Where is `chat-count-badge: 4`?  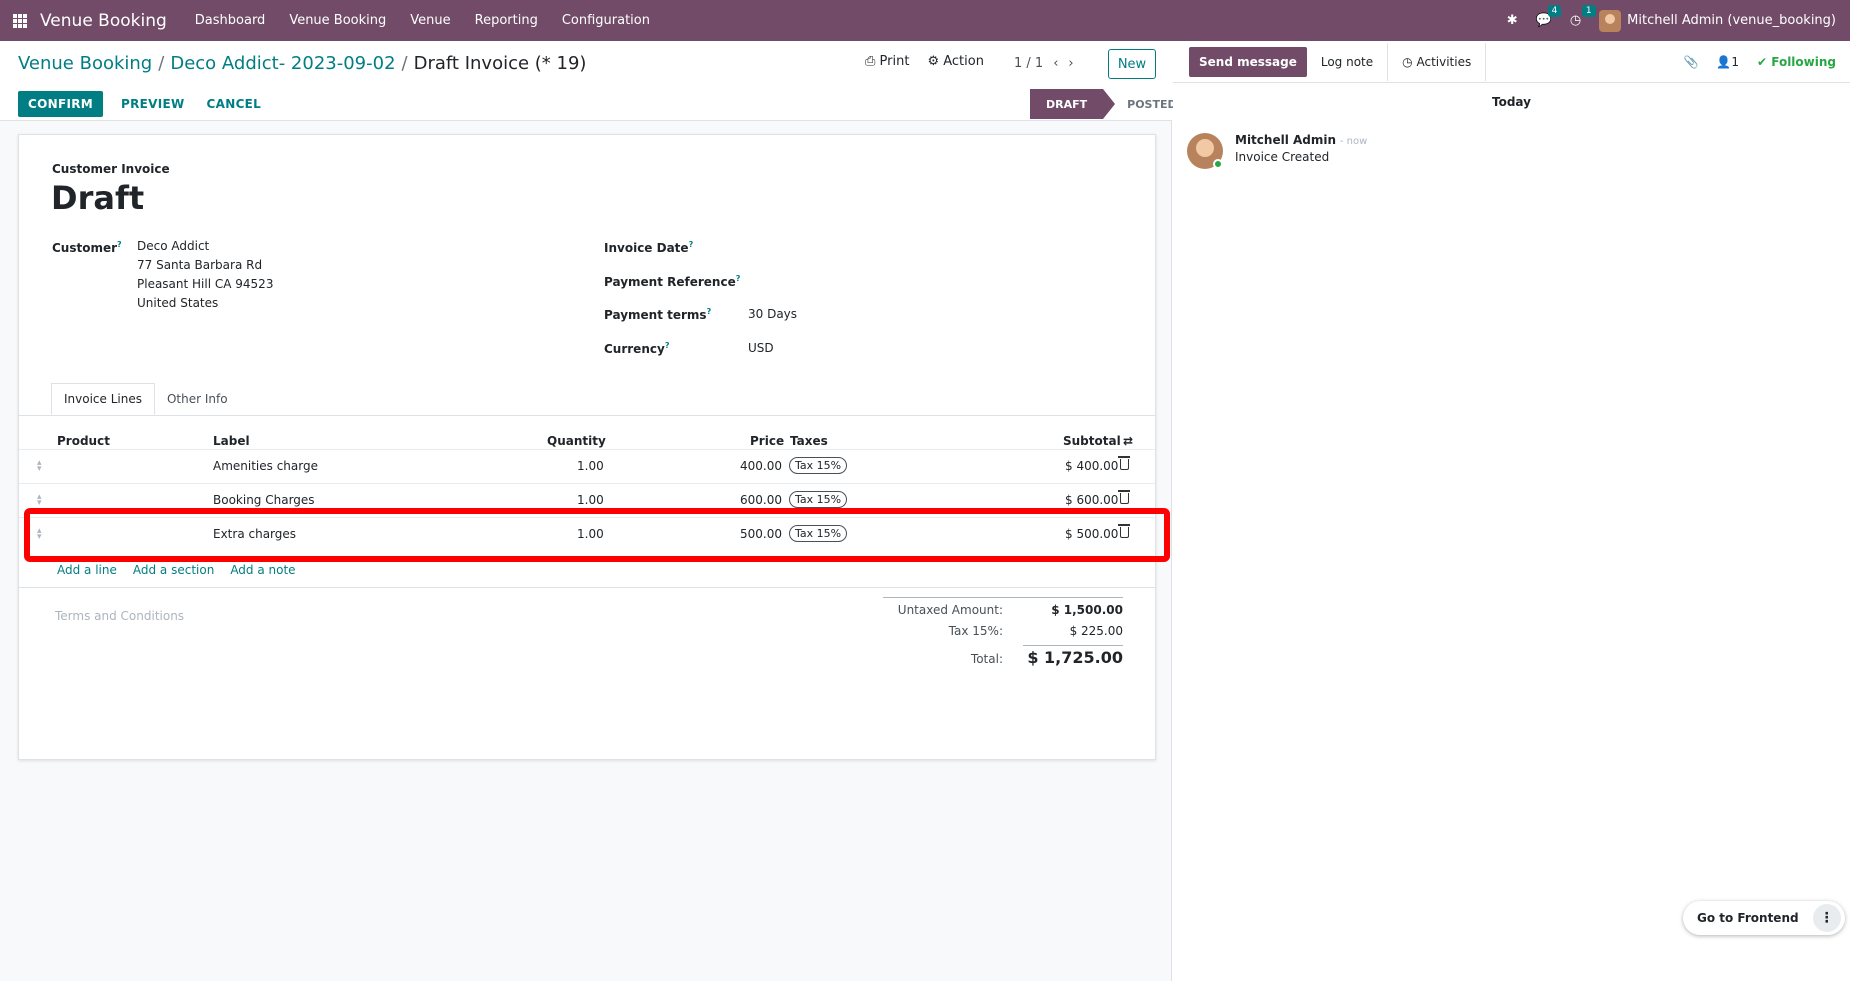
chat-count-badge: 4 is located at coordinates (1554, 11).